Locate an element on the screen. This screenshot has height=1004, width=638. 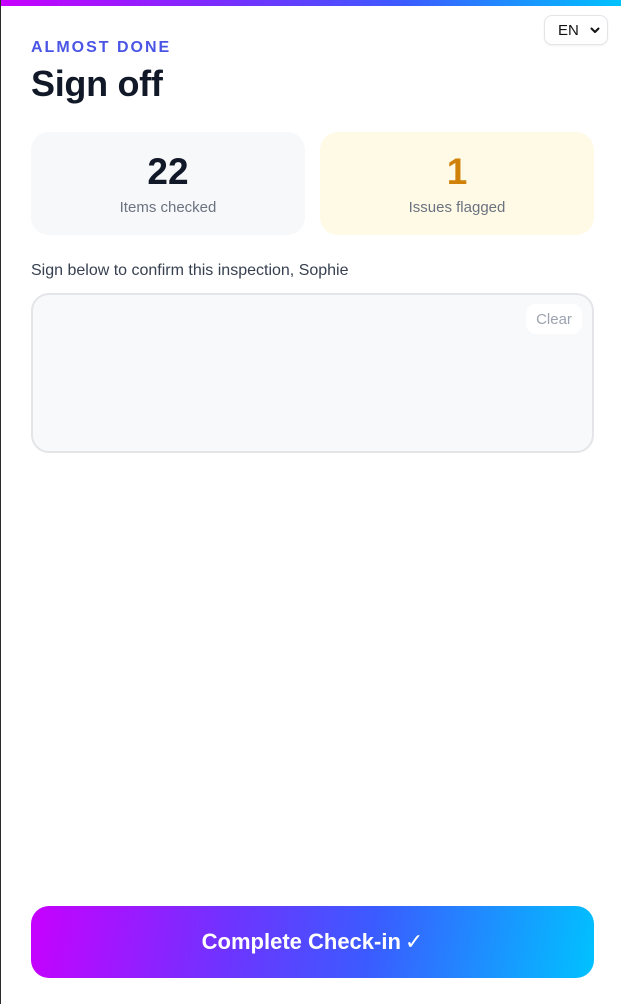
items-checked-value: 22 is located at coordinates (168, 171).